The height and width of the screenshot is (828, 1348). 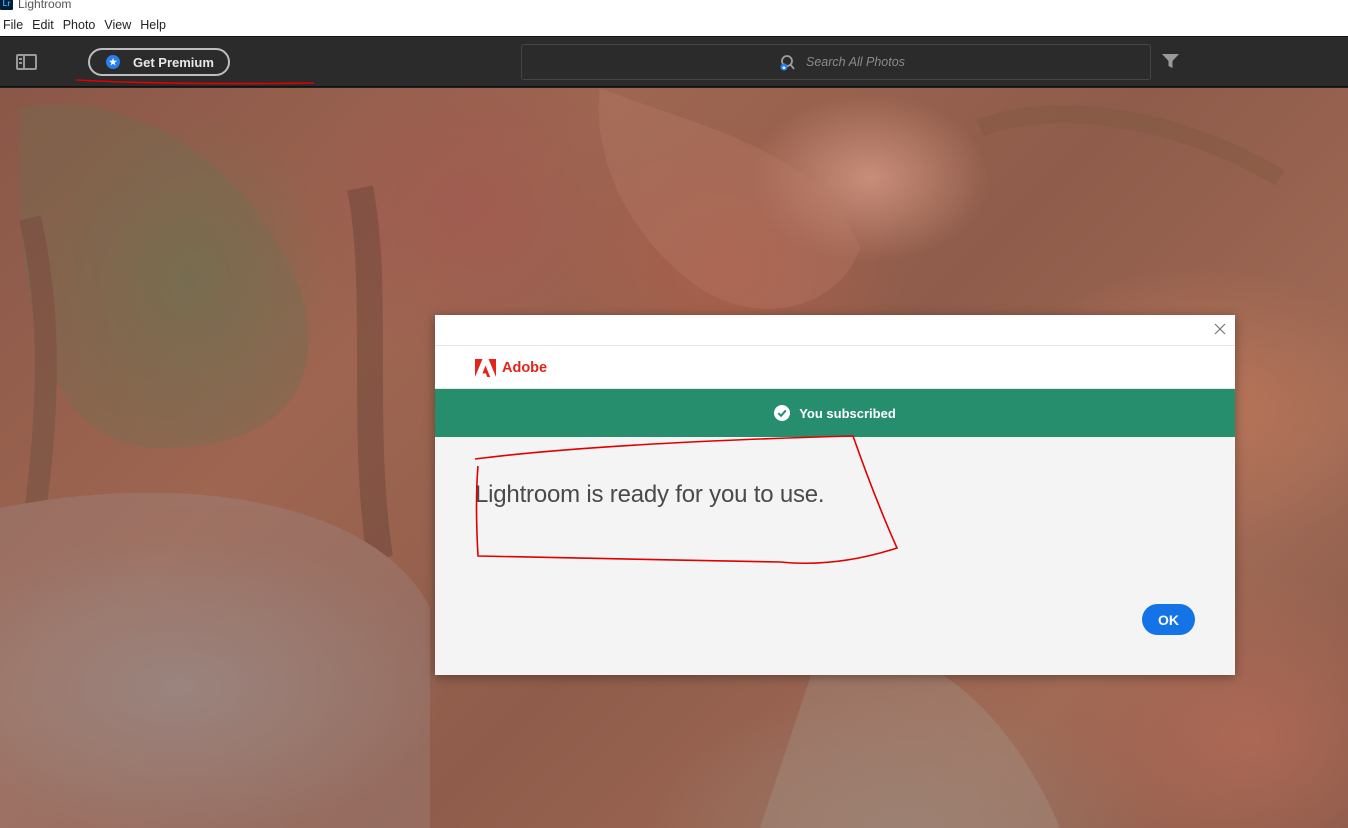 What do you see at coordinates (45, 5) in the screenshot?
I see `window-title: Lightroom` at bounding box center [45, 5].